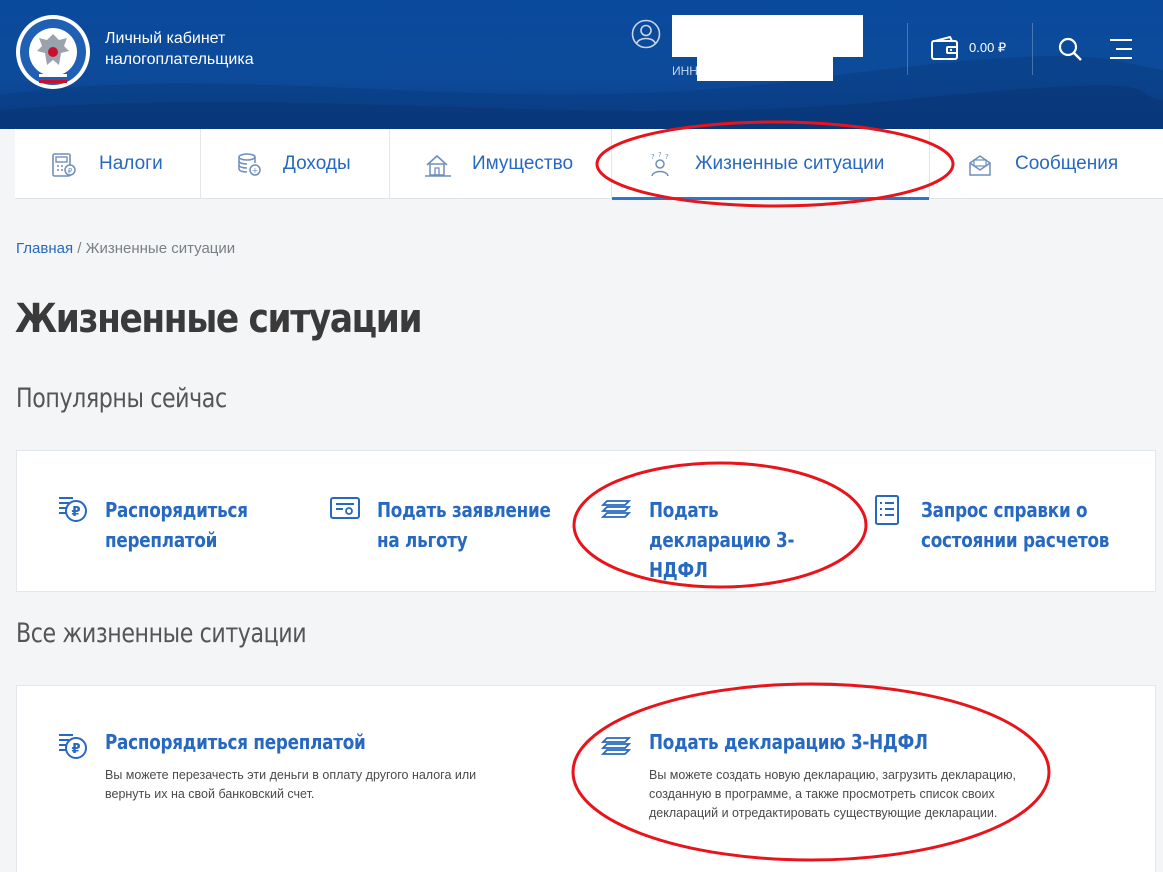 Image resolution: width=1163 pixels, height=872 pixels. Describe the element at coordinates (44, 248) in the screenshot. I see `breadcrumb-home-link: Главная` at that location.